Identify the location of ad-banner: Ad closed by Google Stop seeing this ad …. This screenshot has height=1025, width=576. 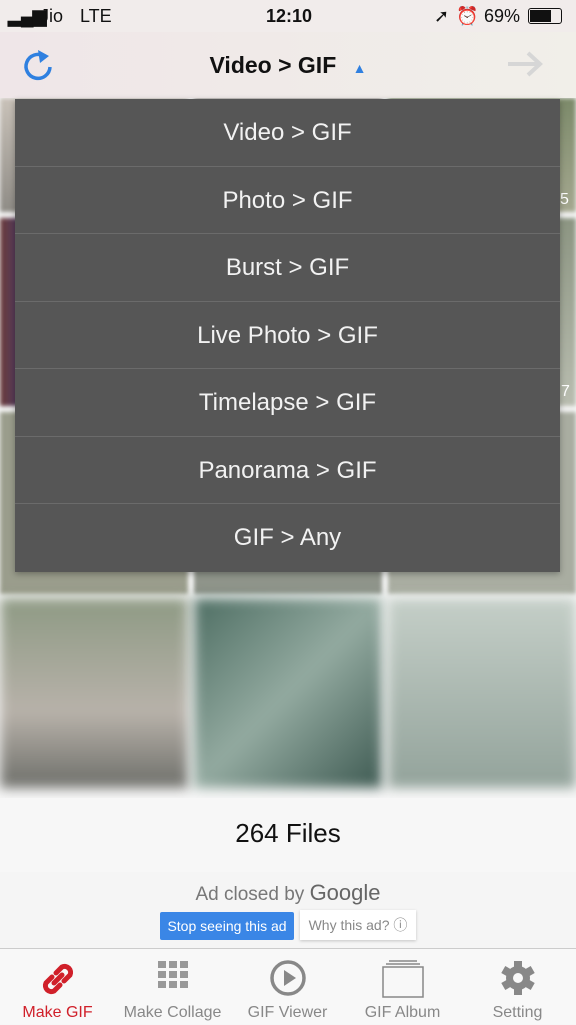
(288, 910).